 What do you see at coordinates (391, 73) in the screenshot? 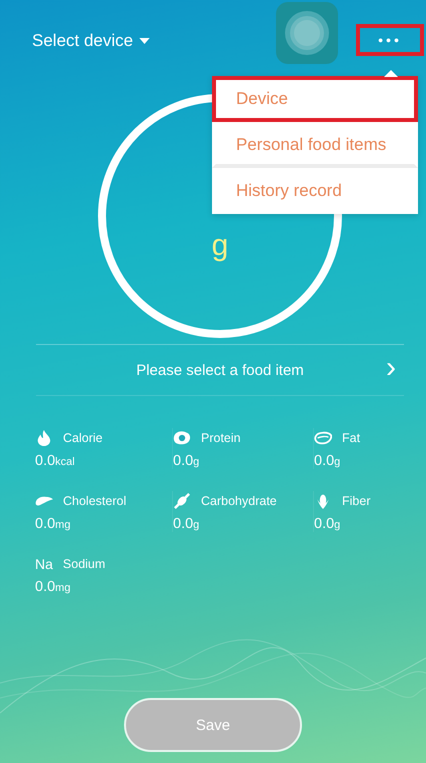
I see `menu-pointer` at bounding box center [391, 73].